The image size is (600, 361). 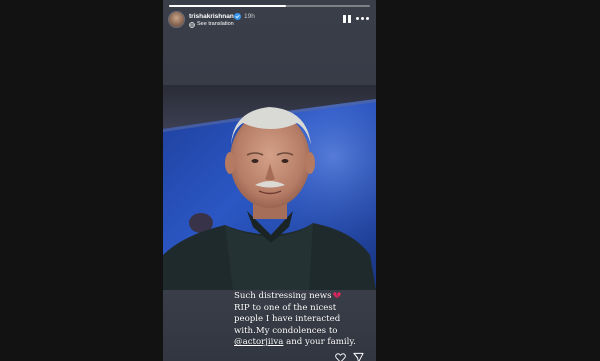 What do you see at coordinates (227, 6) in the screenshot?
I see `story-progress-fill` at bounding box center [227, 6].